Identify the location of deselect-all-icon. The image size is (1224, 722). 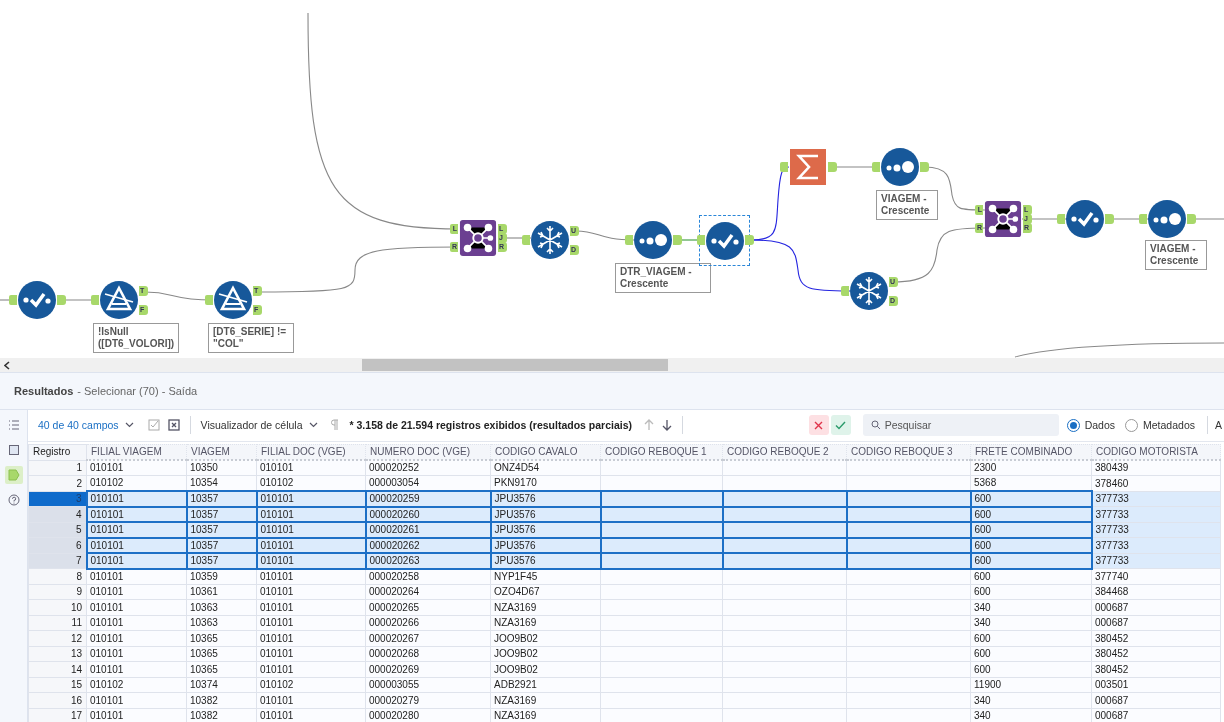
(173, 425).